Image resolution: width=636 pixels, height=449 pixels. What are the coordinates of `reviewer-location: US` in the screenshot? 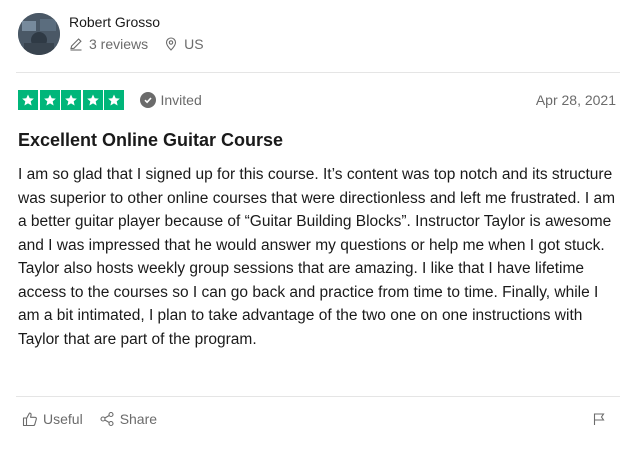 It's located at (184, 44).